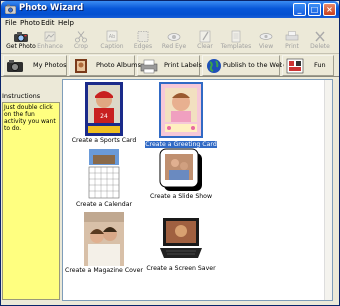 This screenshot has height=306, width=340. I want to click on instructions-heading: Instructions, so click(21, 96).